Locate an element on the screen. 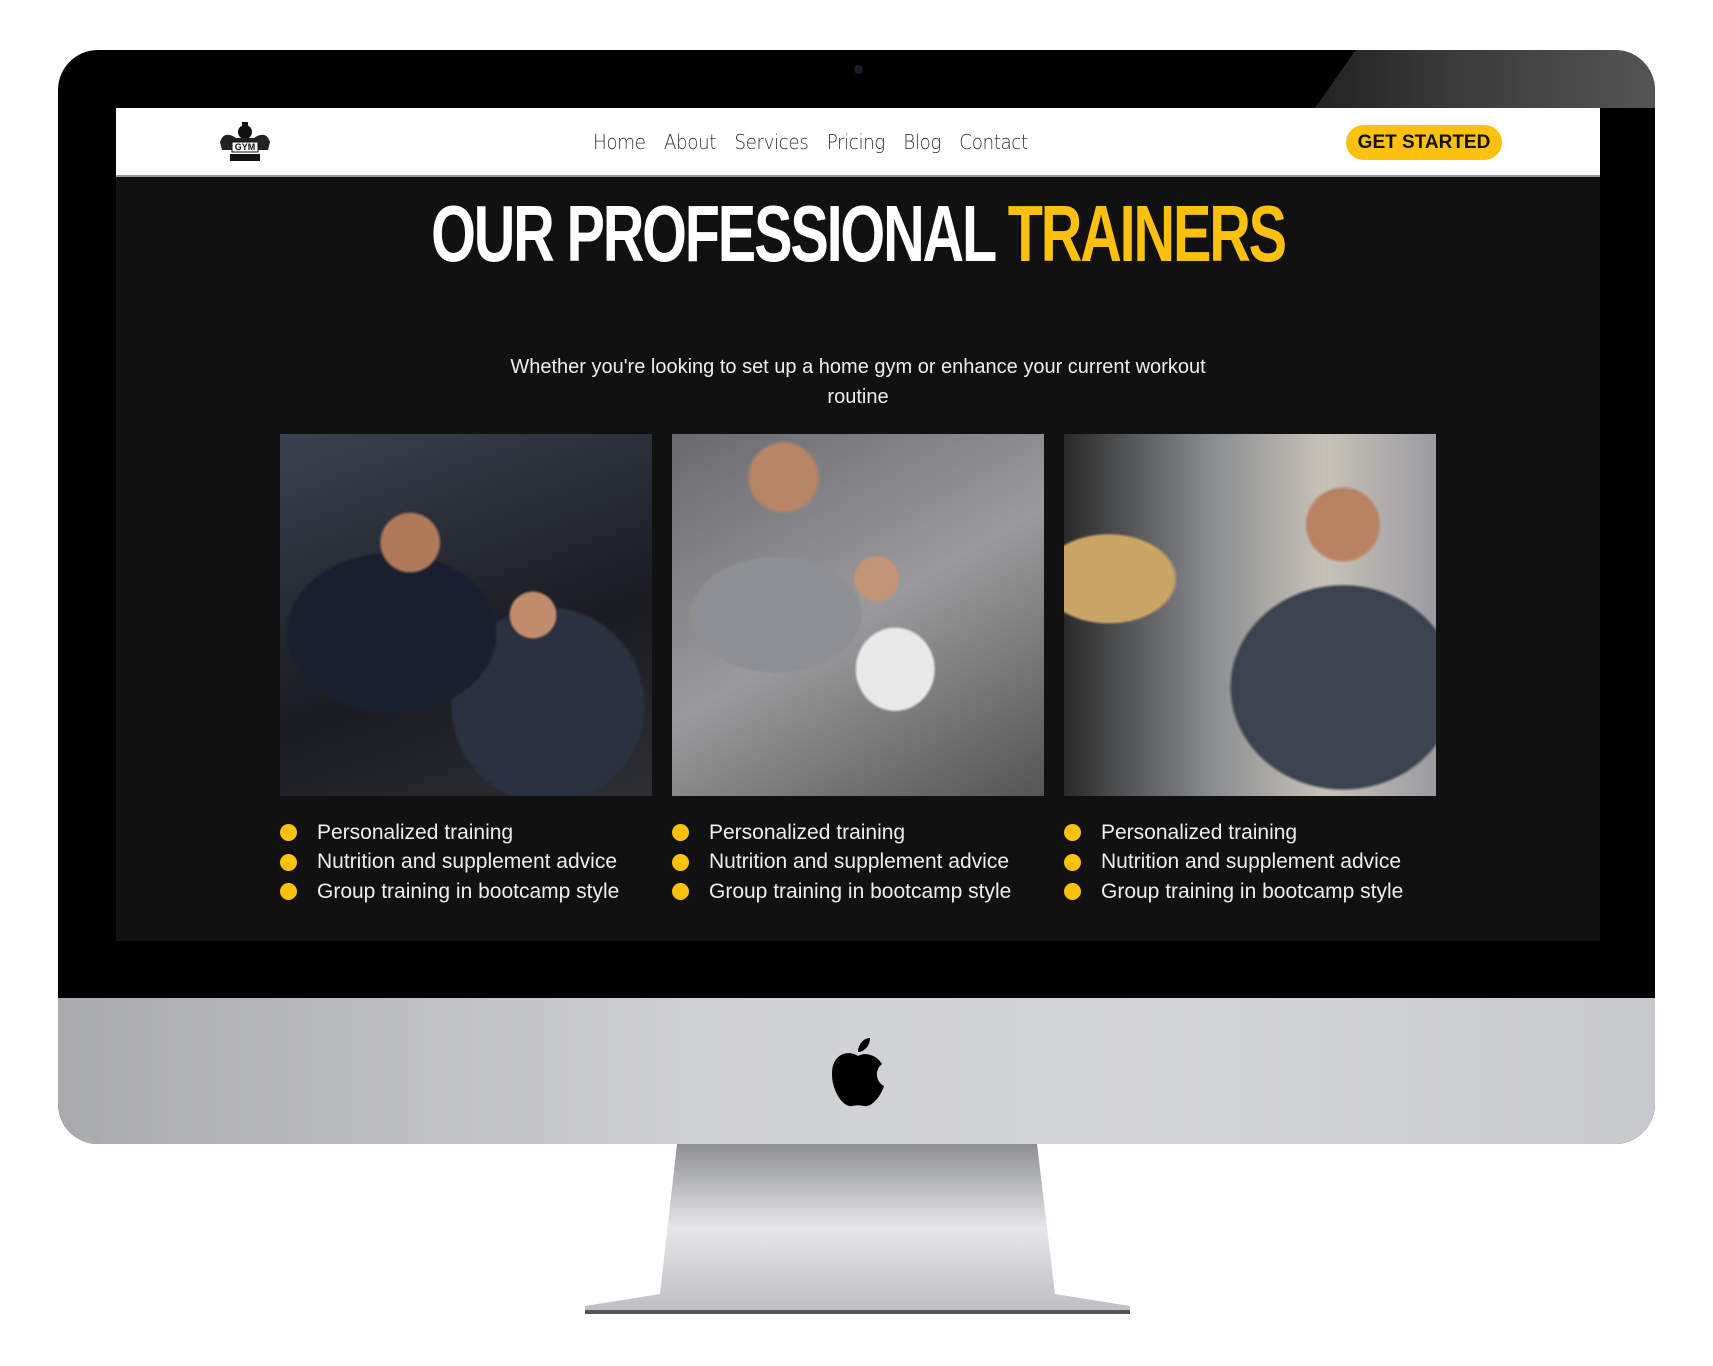 Image resolution: width=1713 pixels, height=1366 pixels. get-started-button: GET STARTED is located at coordinates (1424, 142).